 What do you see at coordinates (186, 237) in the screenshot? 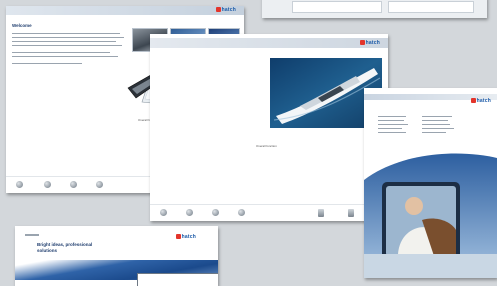
I see `sheet-bottom-logo: hatch` at bounding box center [186, 237].